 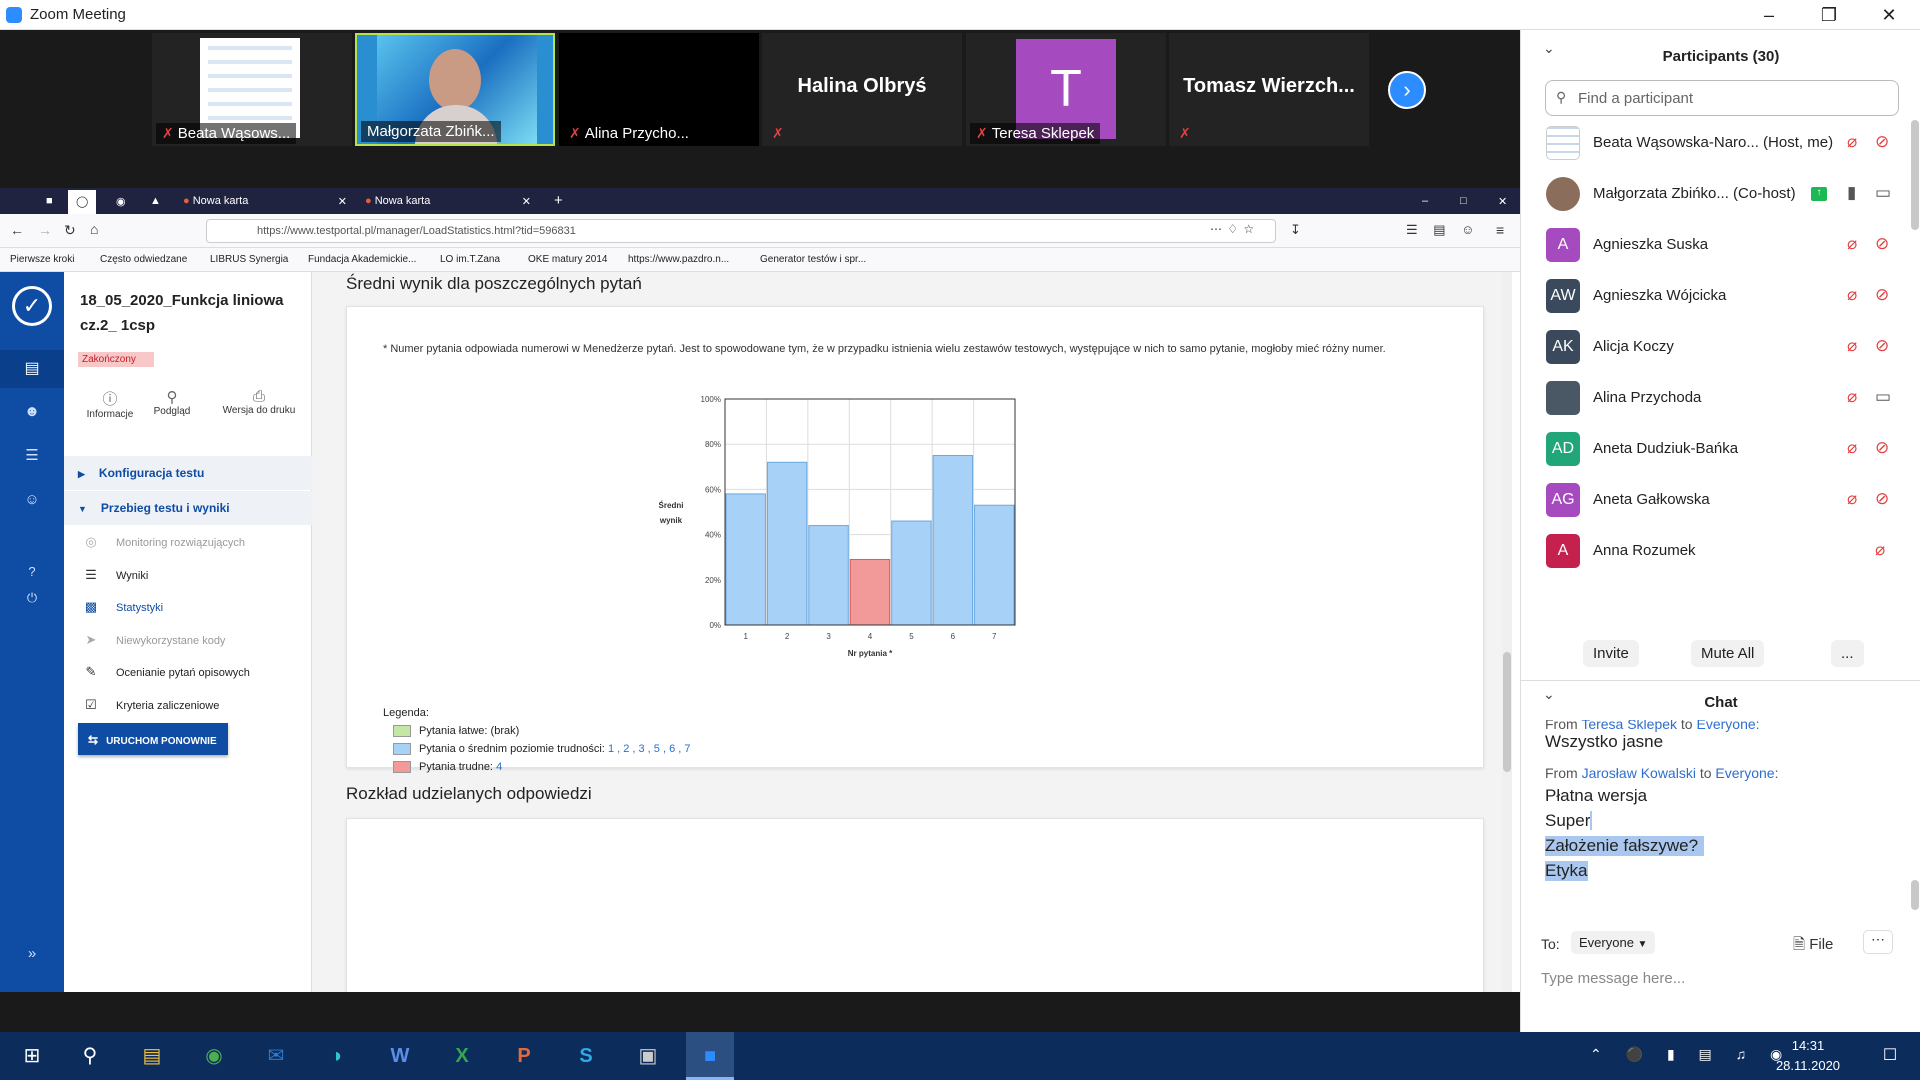 What do you see at coordinates (462, 1056) in the screenshot?
I see `excel-icon: X` at bounding box center [462, 1056].